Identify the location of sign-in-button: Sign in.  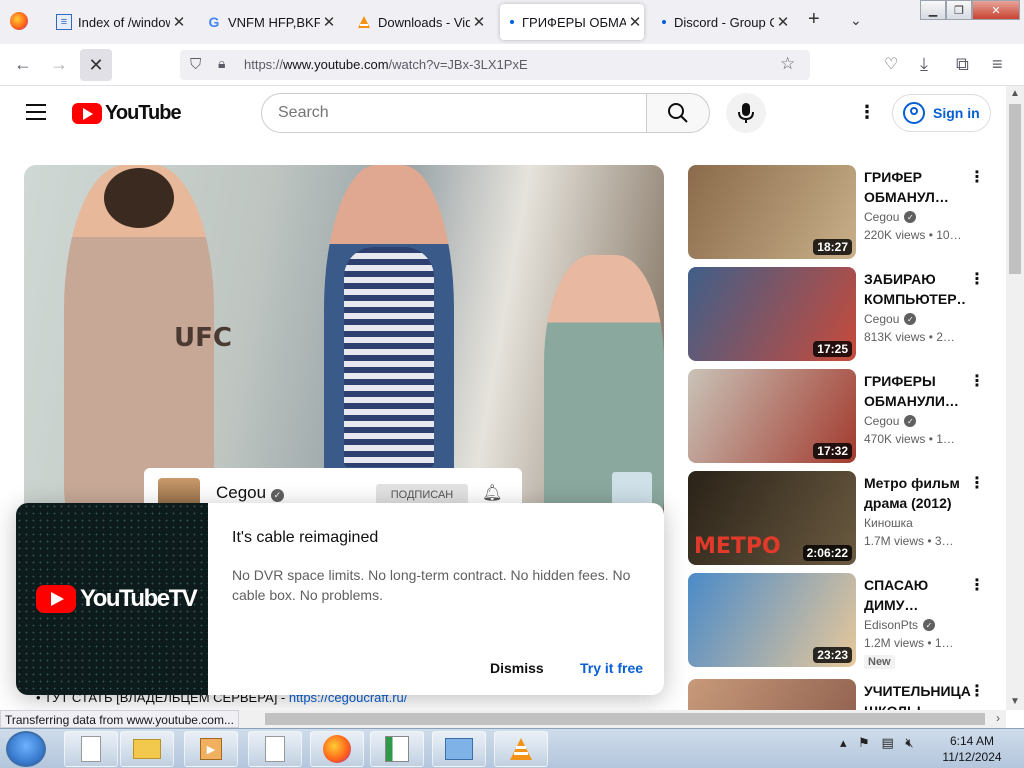
(941, 113).